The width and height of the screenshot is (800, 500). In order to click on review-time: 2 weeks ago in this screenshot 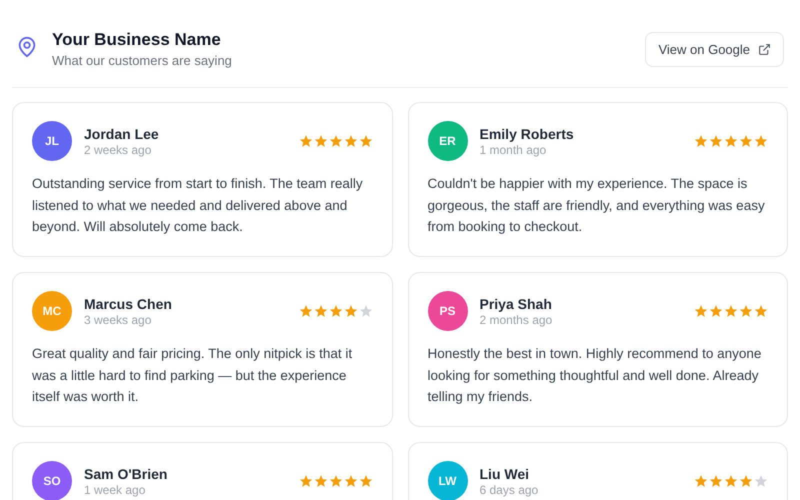, I will do `click(118, 149)`.